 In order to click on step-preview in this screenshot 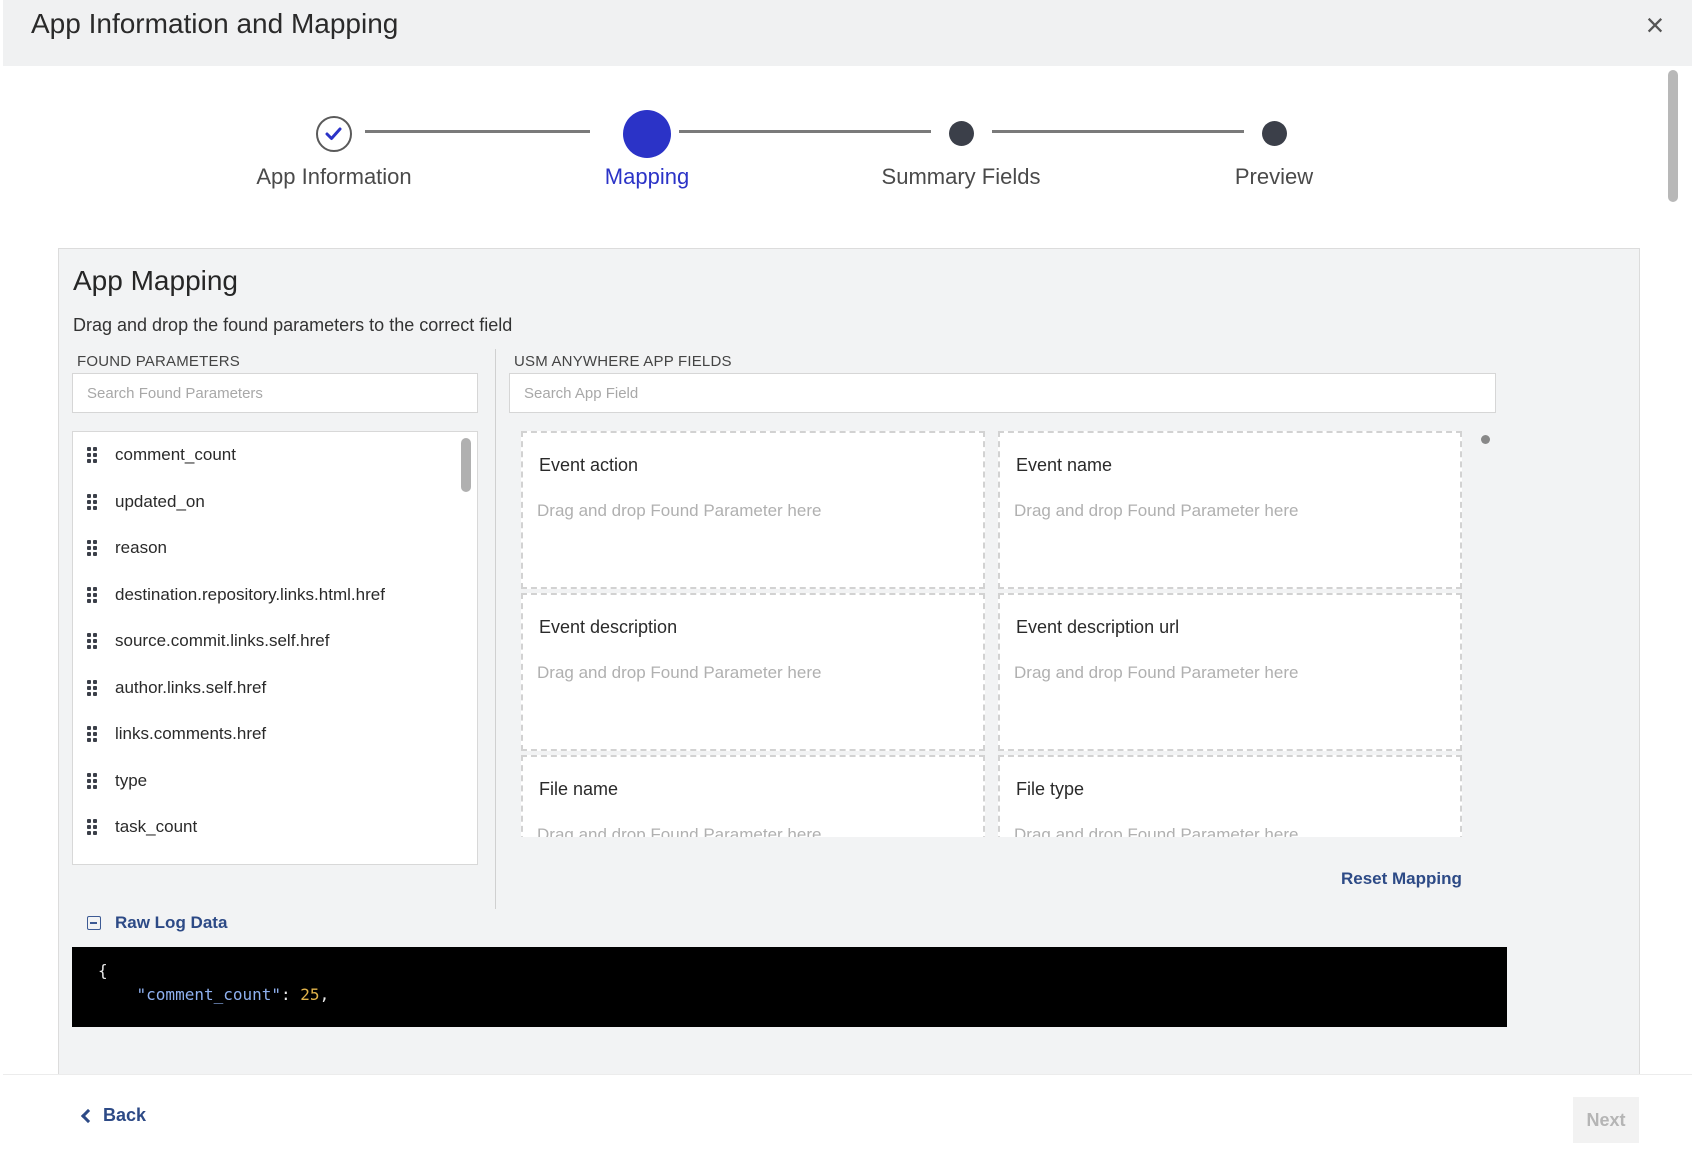, I will do `click(1274, 133)`.